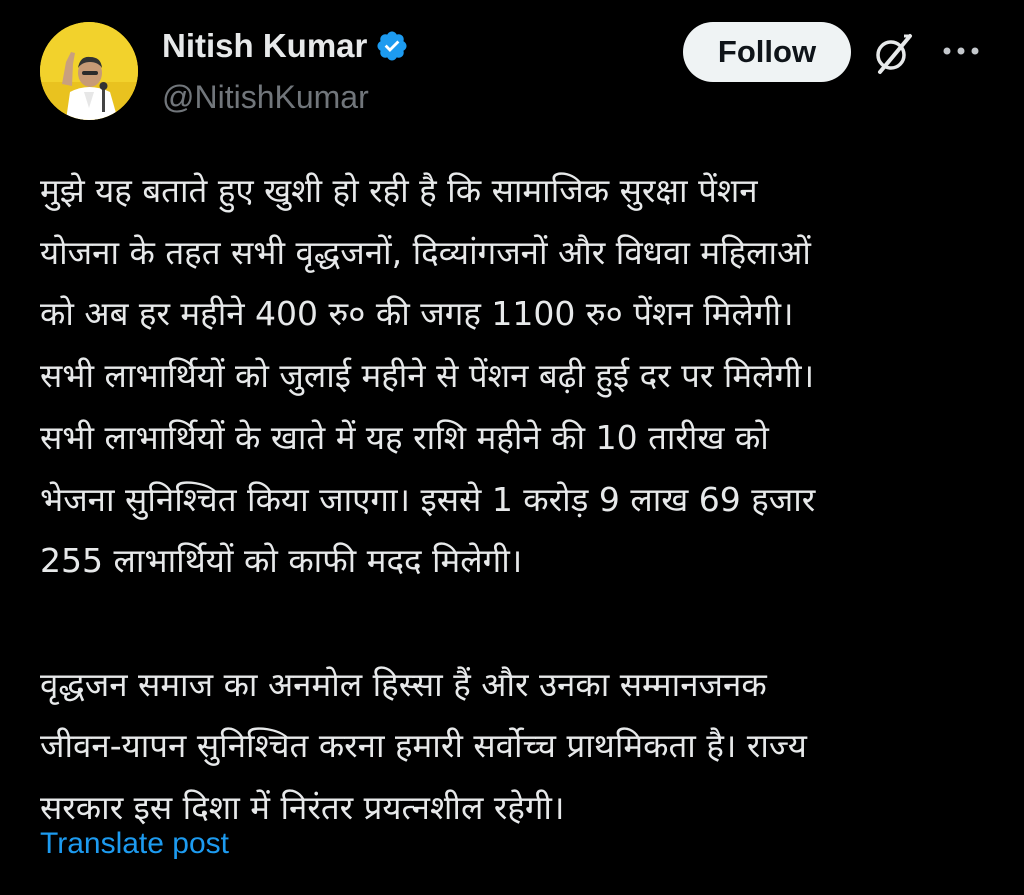 The height and width of the screenshot is (895, 1024). Describe the element at coordinates (893, 53) in the screenshot. I see `grok-icon` at that location.